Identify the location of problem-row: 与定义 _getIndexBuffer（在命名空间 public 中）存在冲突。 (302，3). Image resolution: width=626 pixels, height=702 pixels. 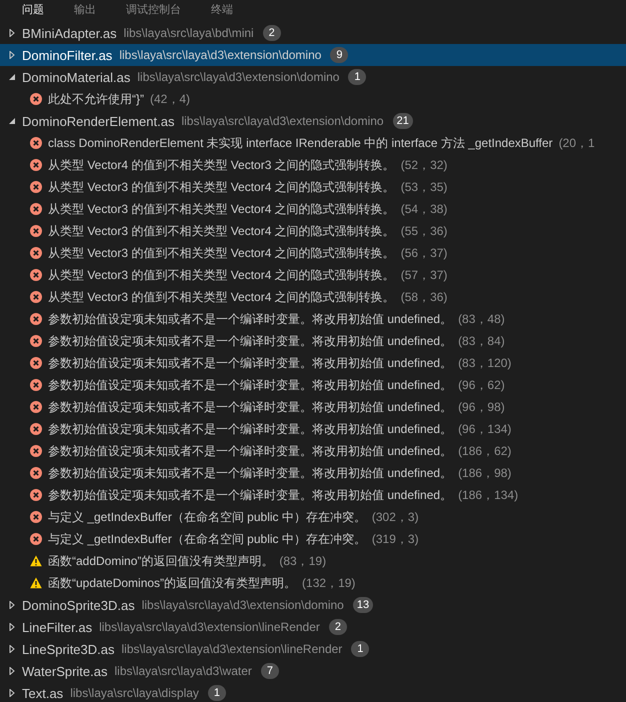
(313, 517).